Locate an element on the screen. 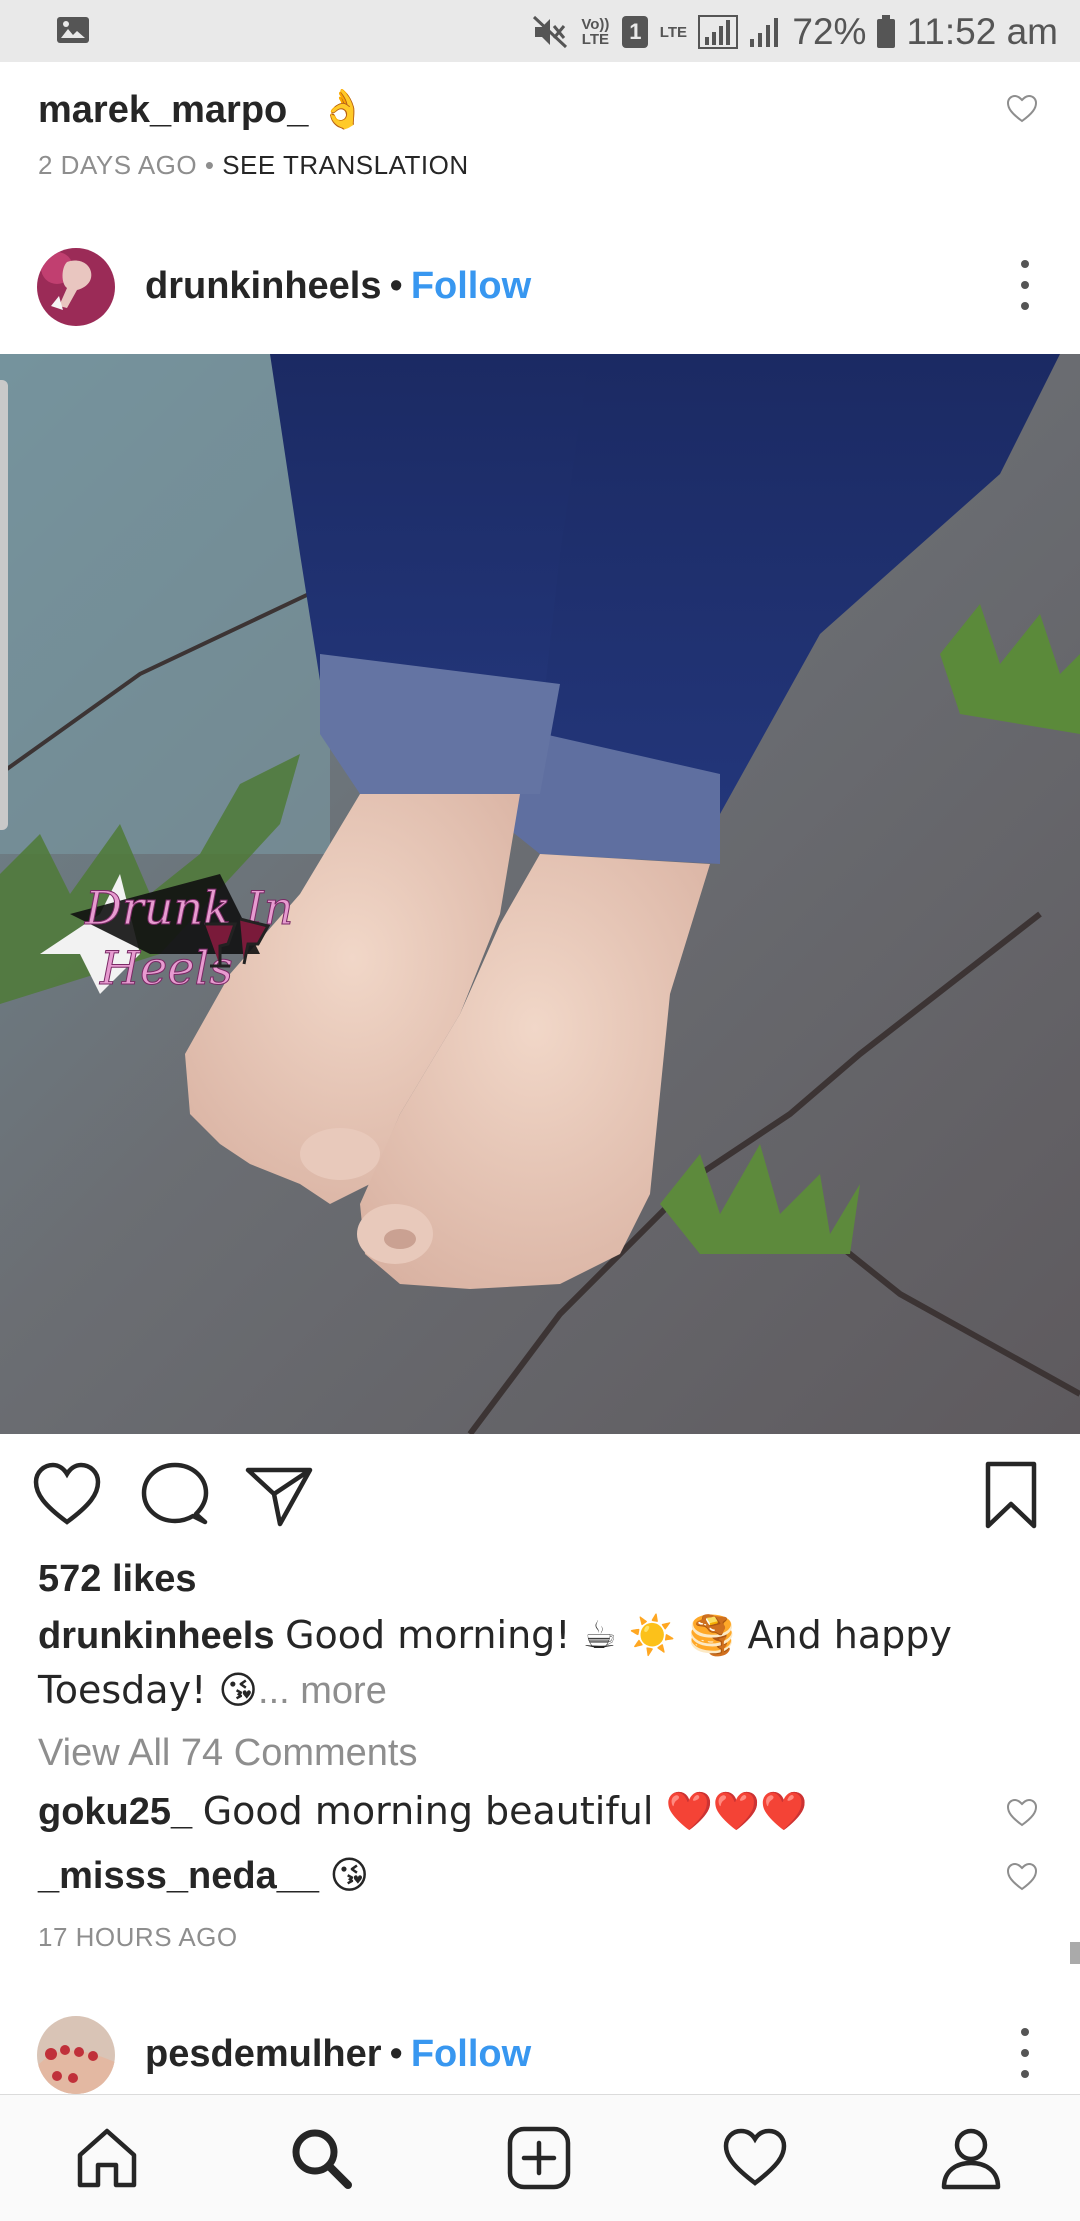 This screenshot has width=1080, height=2221. view-all-comments-link: View All 74 Comments is located at coordinates (227, 1753).